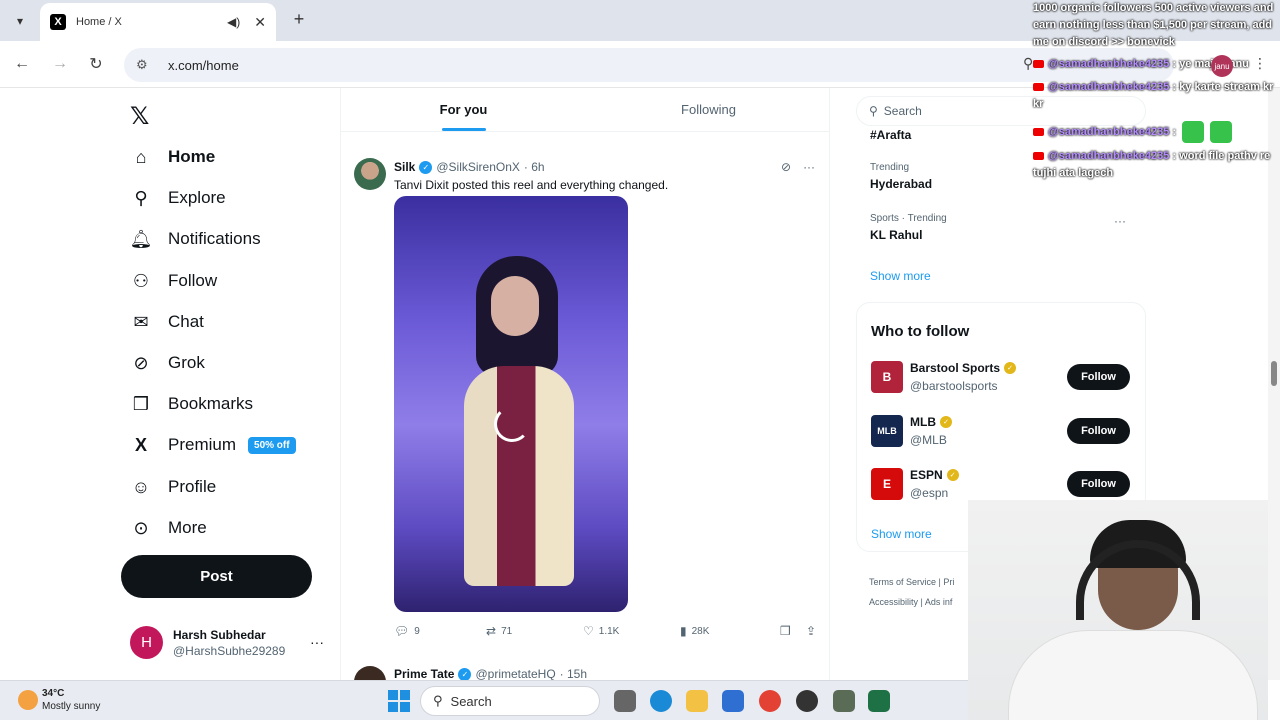  What do you see at coordinates (770, 701) in the screenshot?
I see `chrome-icon` at bounding box center [770, 701].